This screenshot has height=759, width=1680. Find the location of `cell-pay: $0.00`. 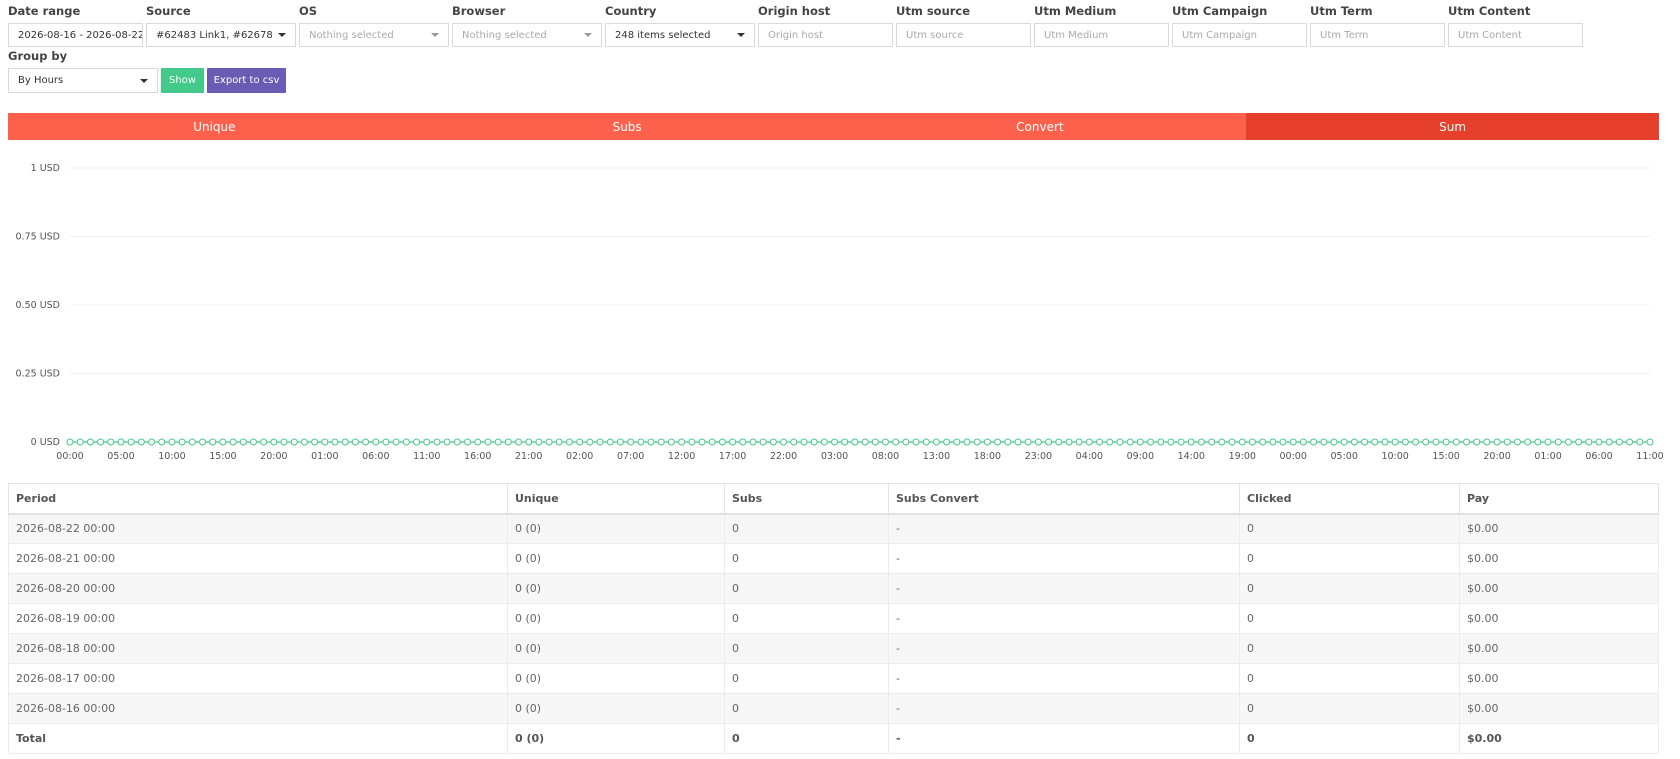

cell-pay: $0.00 is located at coordinates (1559, 558).